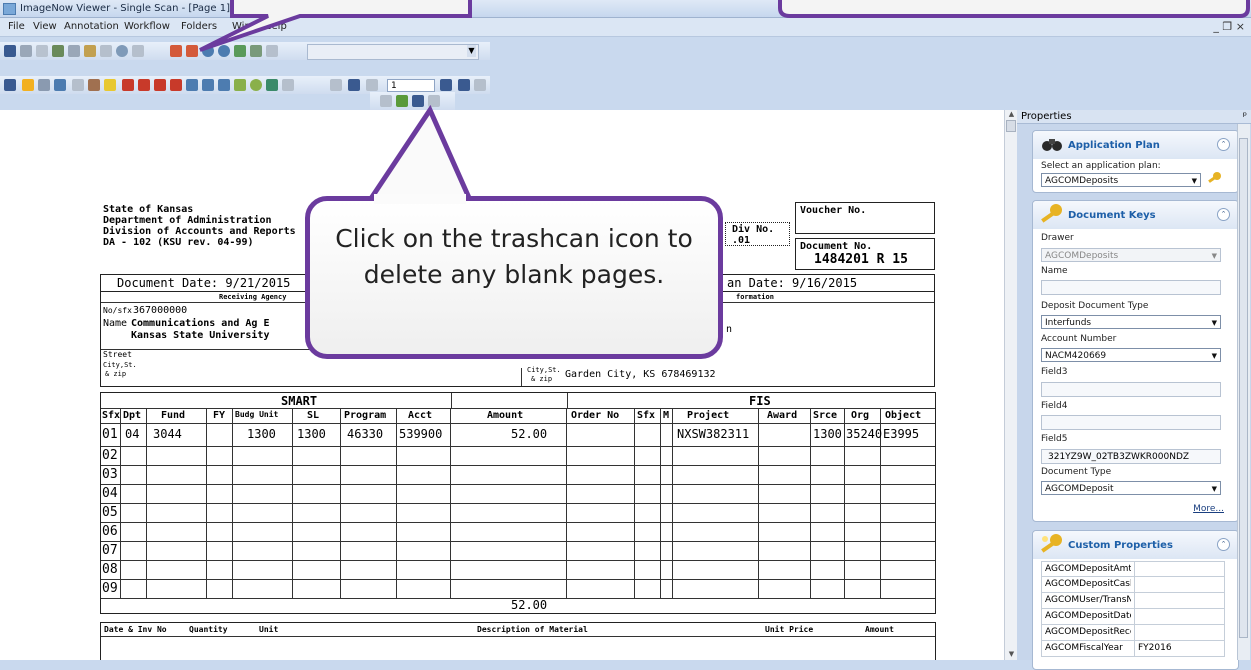 The width and height of the screenshot is (1251, 670). What do you see at coordinates (313, 415) in the screenshot?
I see `column-header: SL` at bounding box center [313, 415].